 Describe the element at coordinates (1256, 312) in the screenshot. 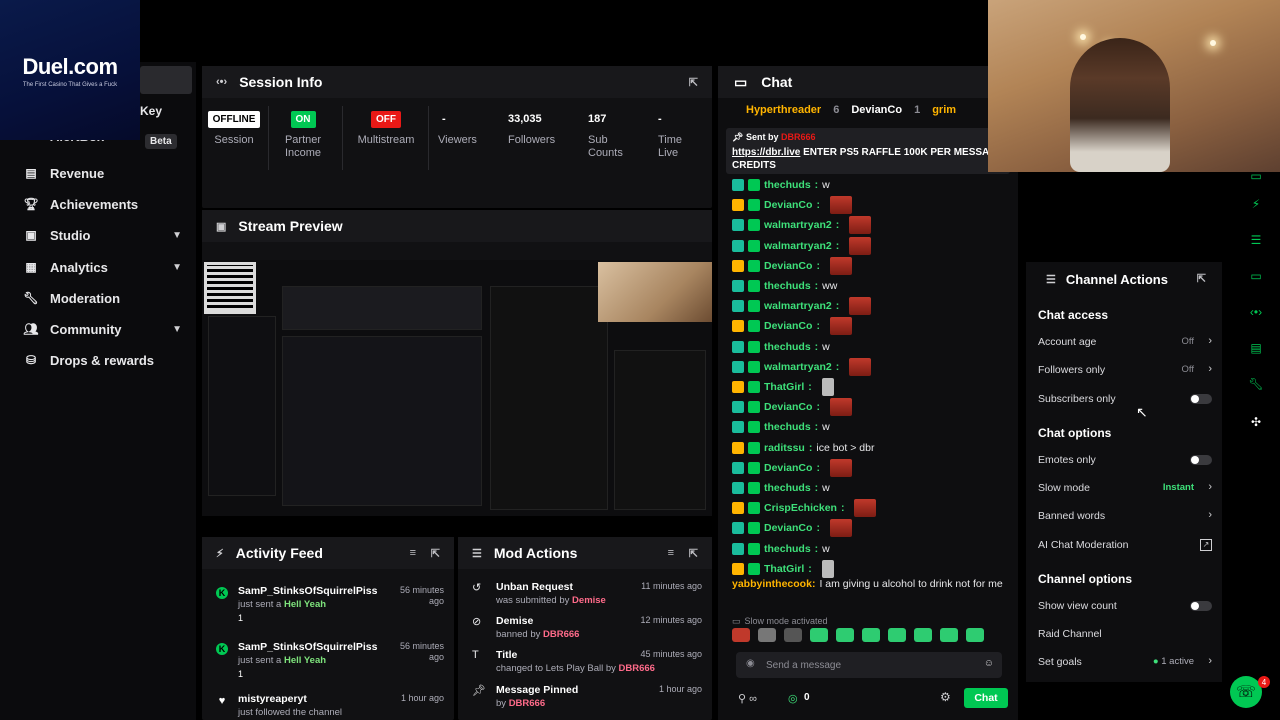

I see `broadcast-icon: ‹•›` at that location.